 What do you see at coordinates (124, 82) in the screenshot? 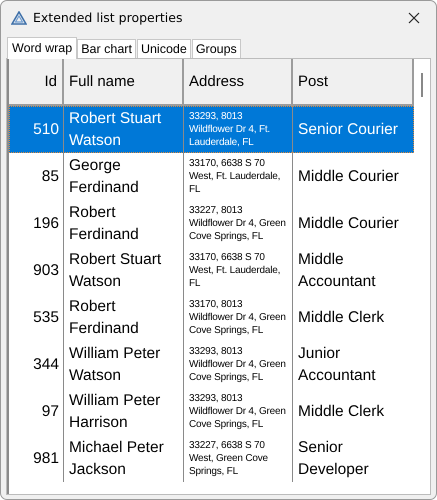
I see `column-header: Full name` at bounding box center [124, 82].